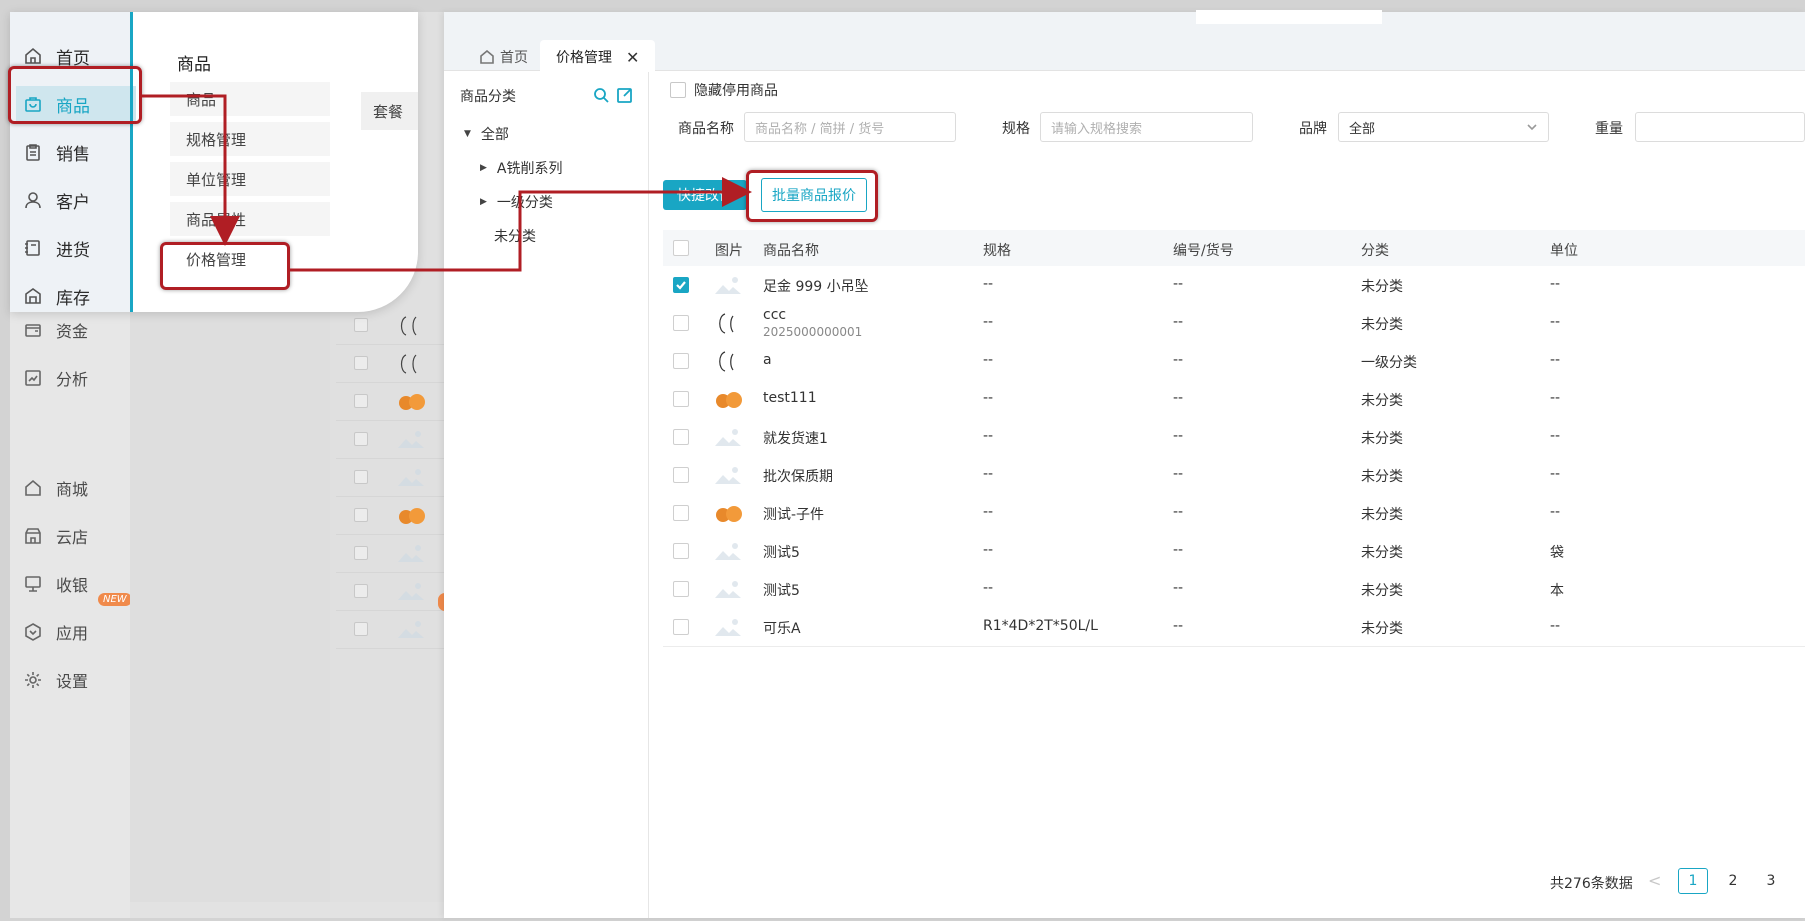  I want to click on annotation-arrows, so click(447, 183).